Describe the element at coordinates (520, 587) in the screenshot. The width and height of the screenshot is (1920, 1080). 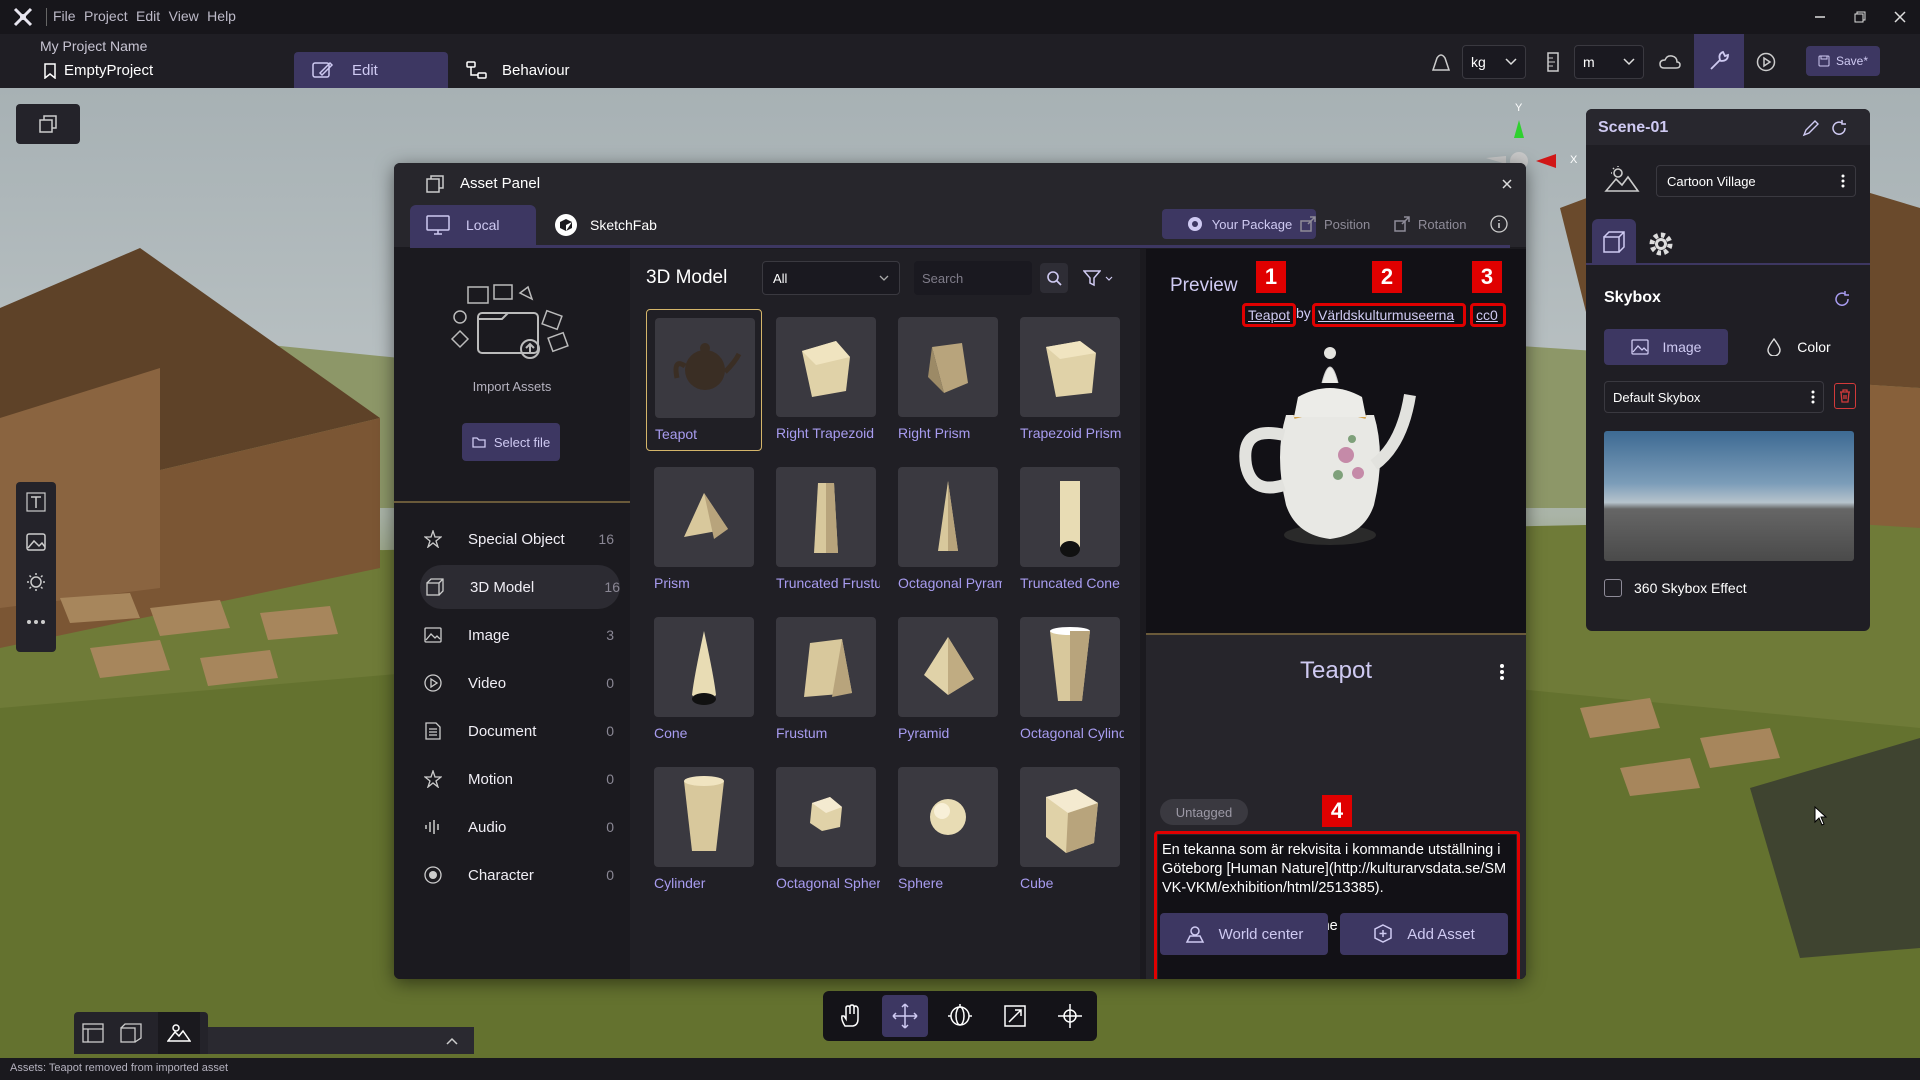
I see `category-3d-model: 3D Model 16` at that location.